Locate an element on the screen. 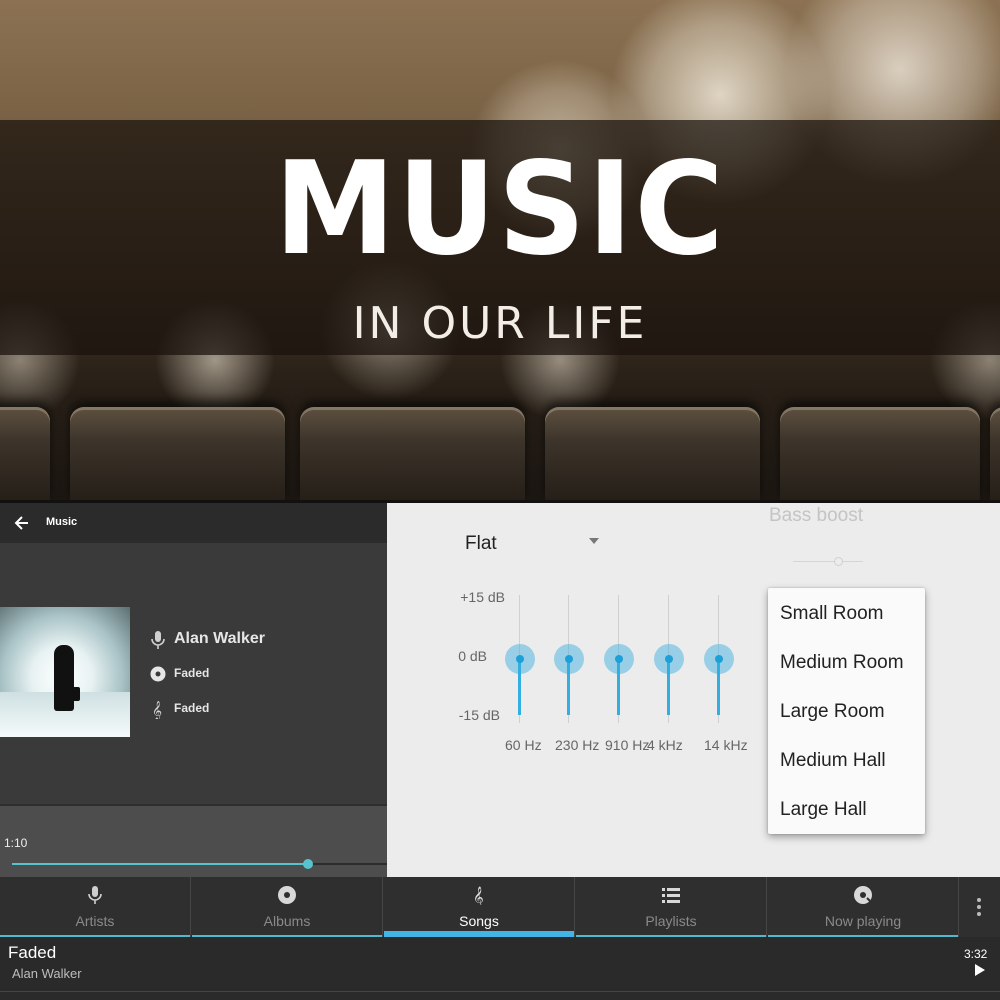  db-label-bottom: -15 dB is located at coordinates (479, 715).